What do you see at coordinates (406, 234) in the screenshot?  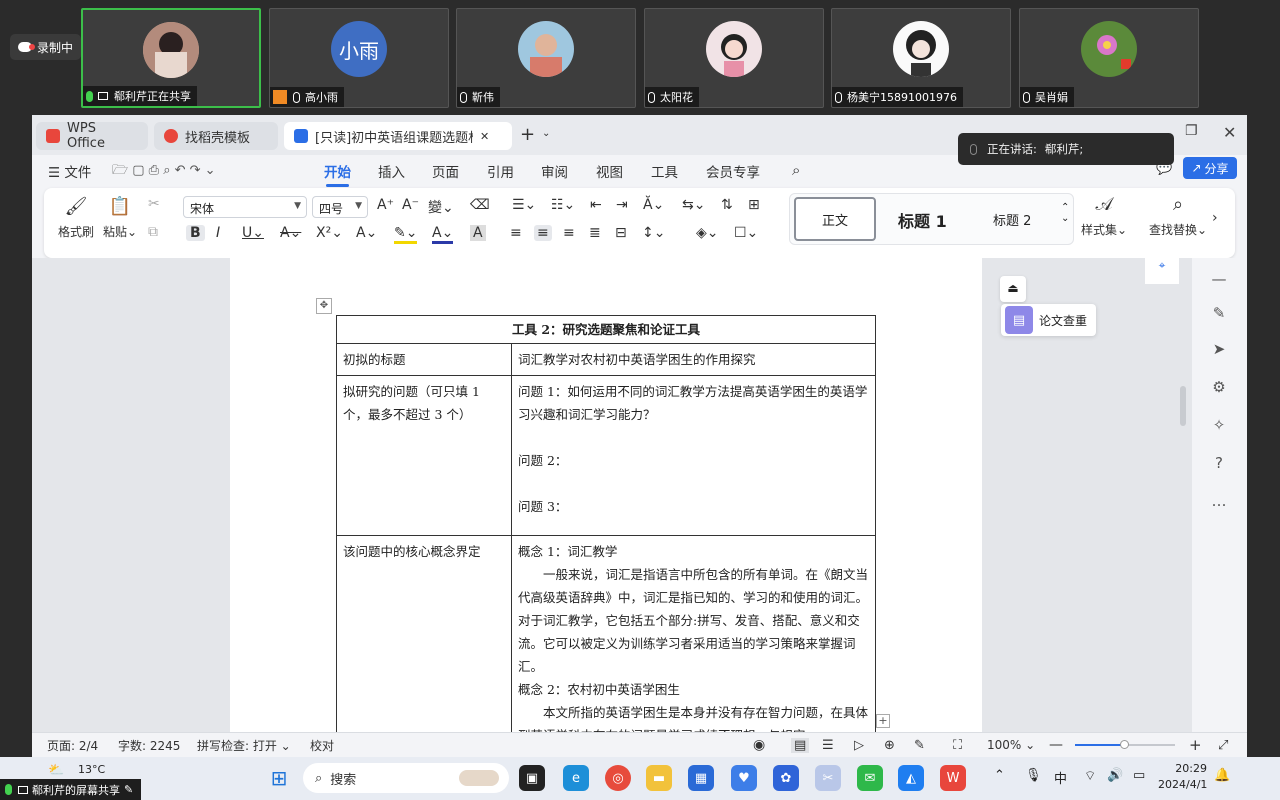 I see `highlight-icon: ✎⌄` at bounding box center [406, 234].